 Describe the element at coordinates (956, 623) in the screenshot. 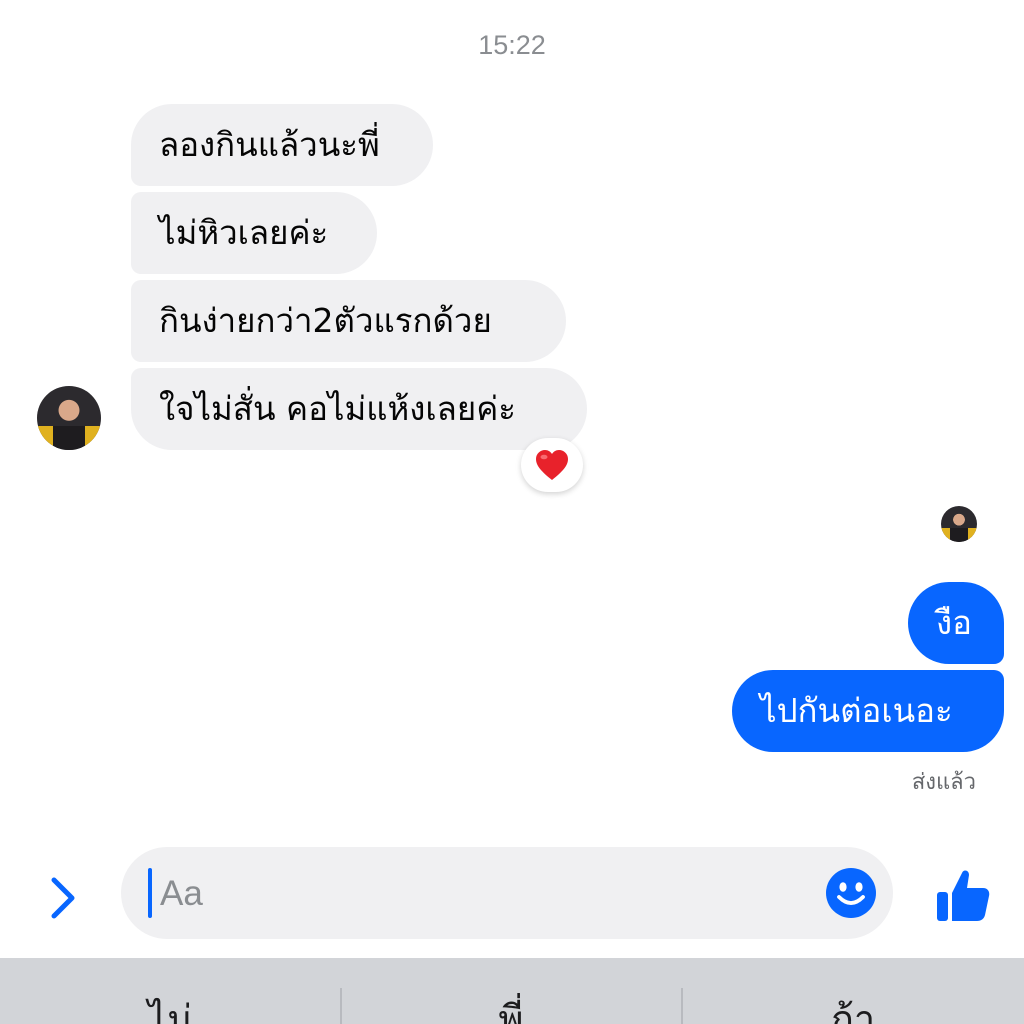

I see `sent-message: งือ` at that location.